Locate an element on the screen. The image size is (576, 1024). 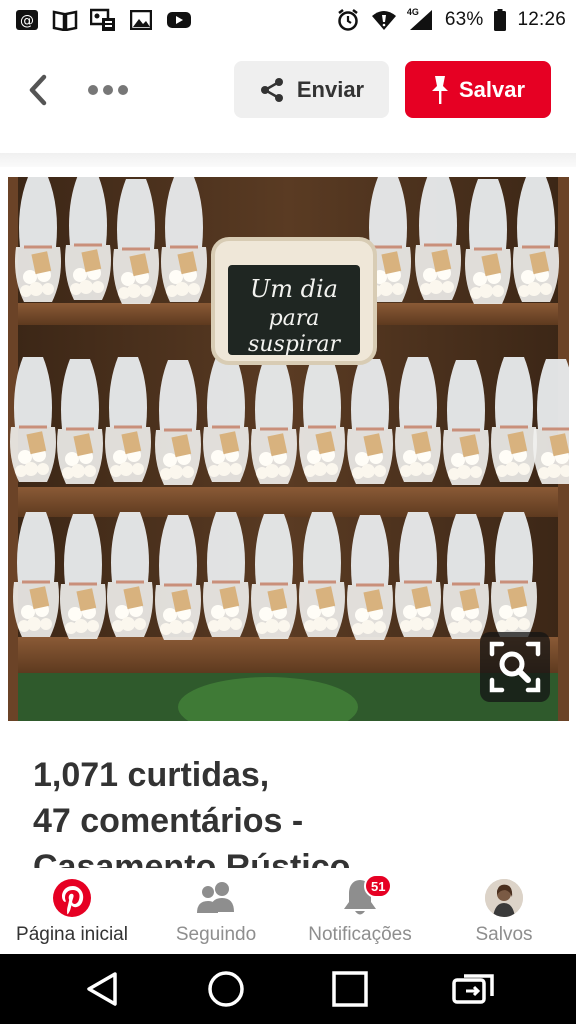
ellipsis-icon is located at coordinates (108, 90).